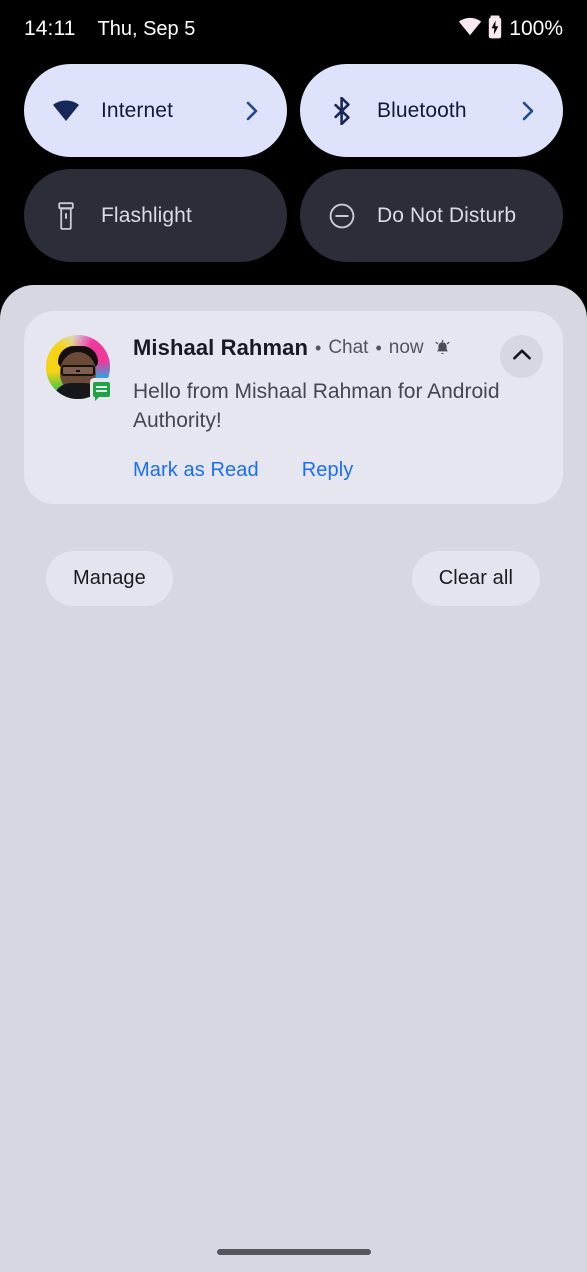  Describe the element at coordinates (146, 29) in the screenshot. I see `status-date: Thu, Sep 5` at that location.